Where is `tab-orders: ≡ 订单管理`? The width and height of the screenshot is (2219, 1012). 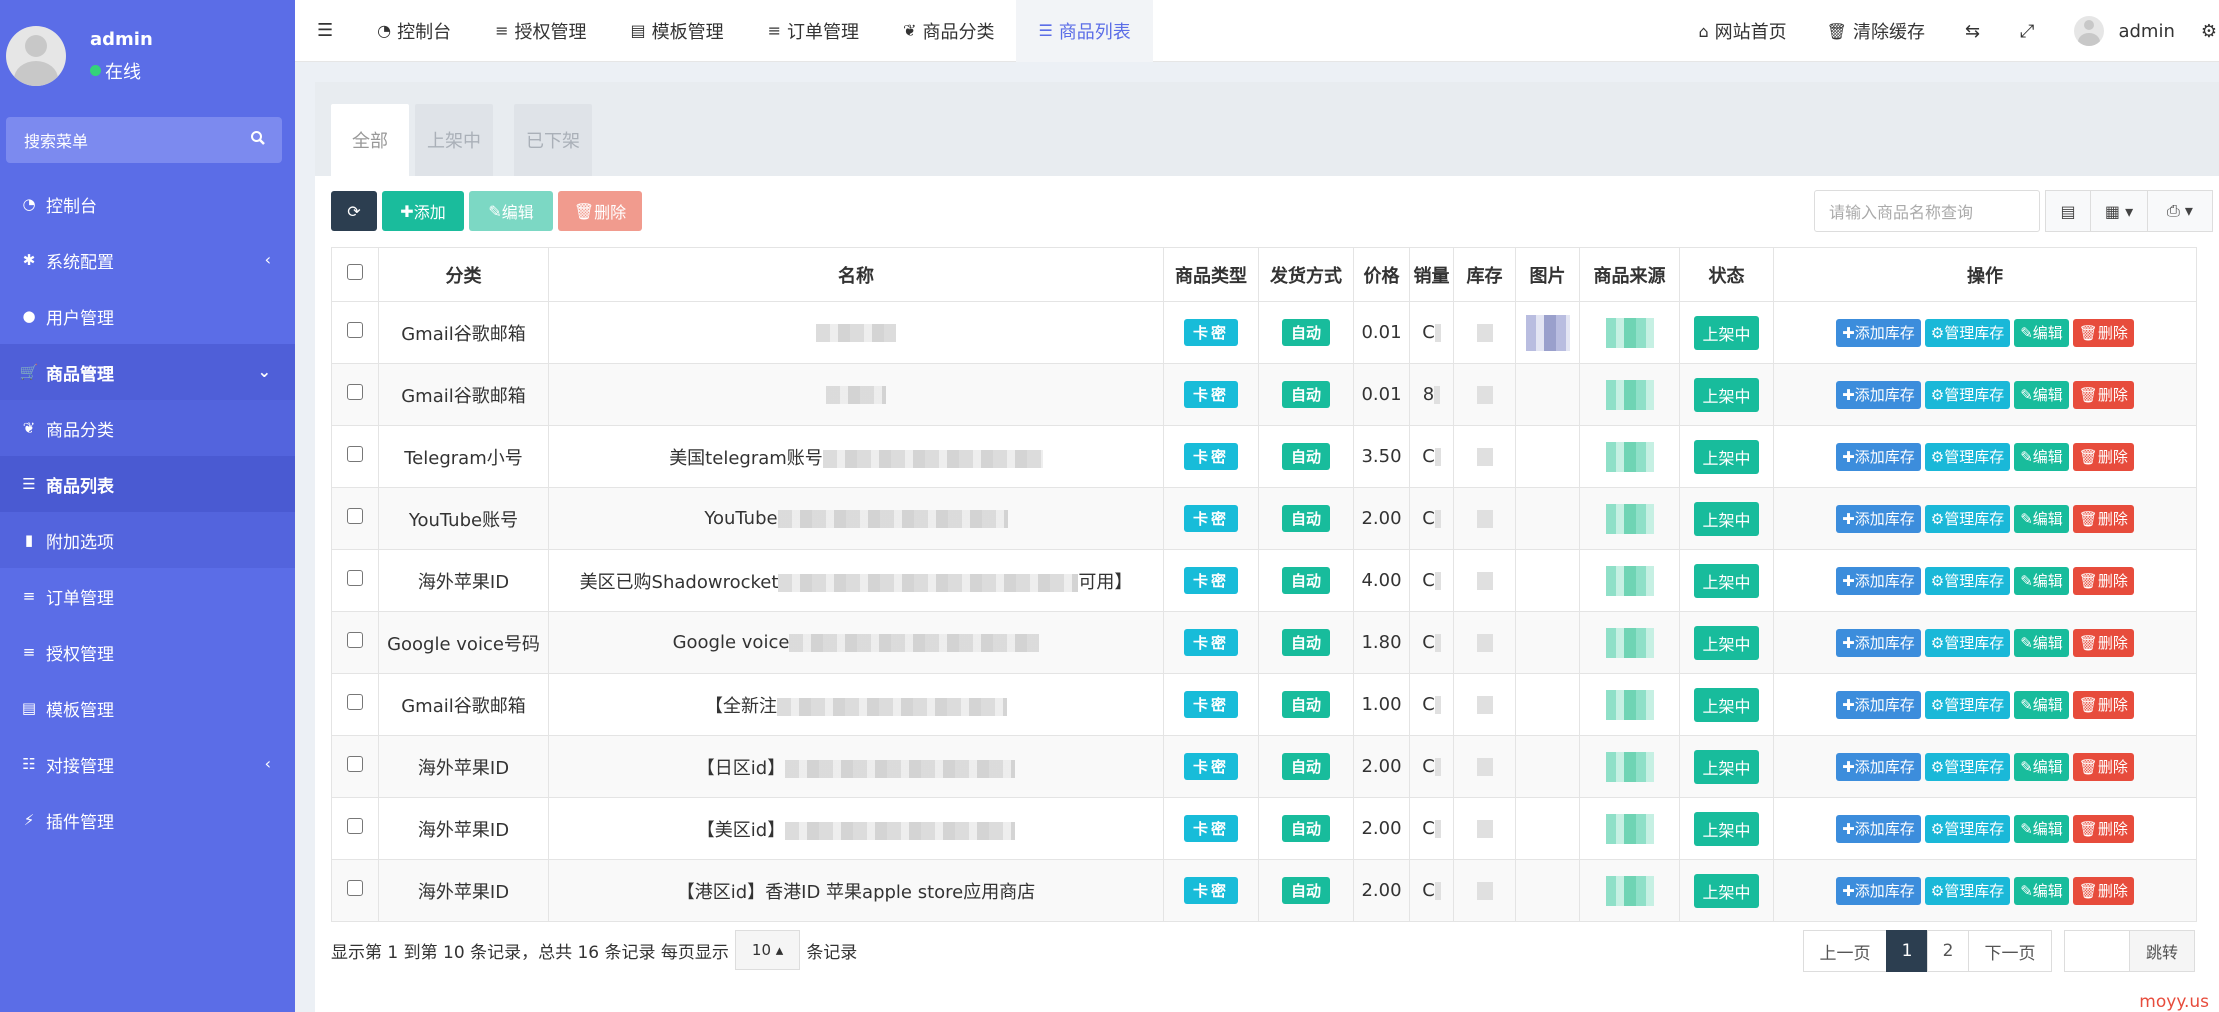
tab-orders: ≡ 订单管理 is located at coordinates (813, 31).